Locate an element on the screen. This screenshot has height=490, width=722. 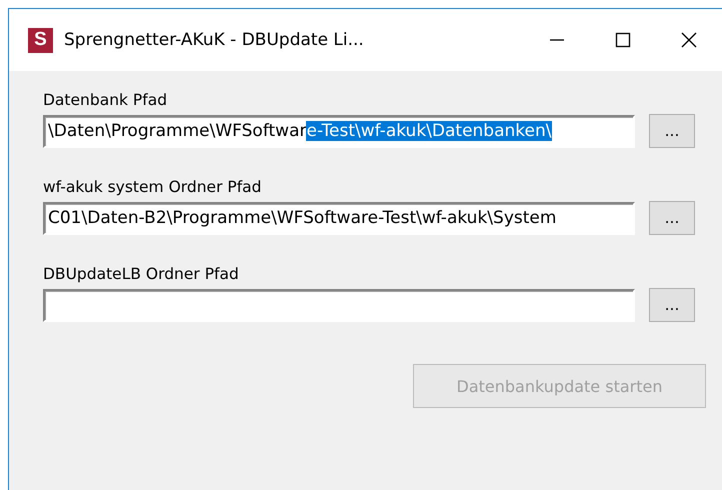
path-field: \Daten\Programme\WFSoftware-Test\wf-akuk\Datenbanken\ is located at coordinates (339, 131).